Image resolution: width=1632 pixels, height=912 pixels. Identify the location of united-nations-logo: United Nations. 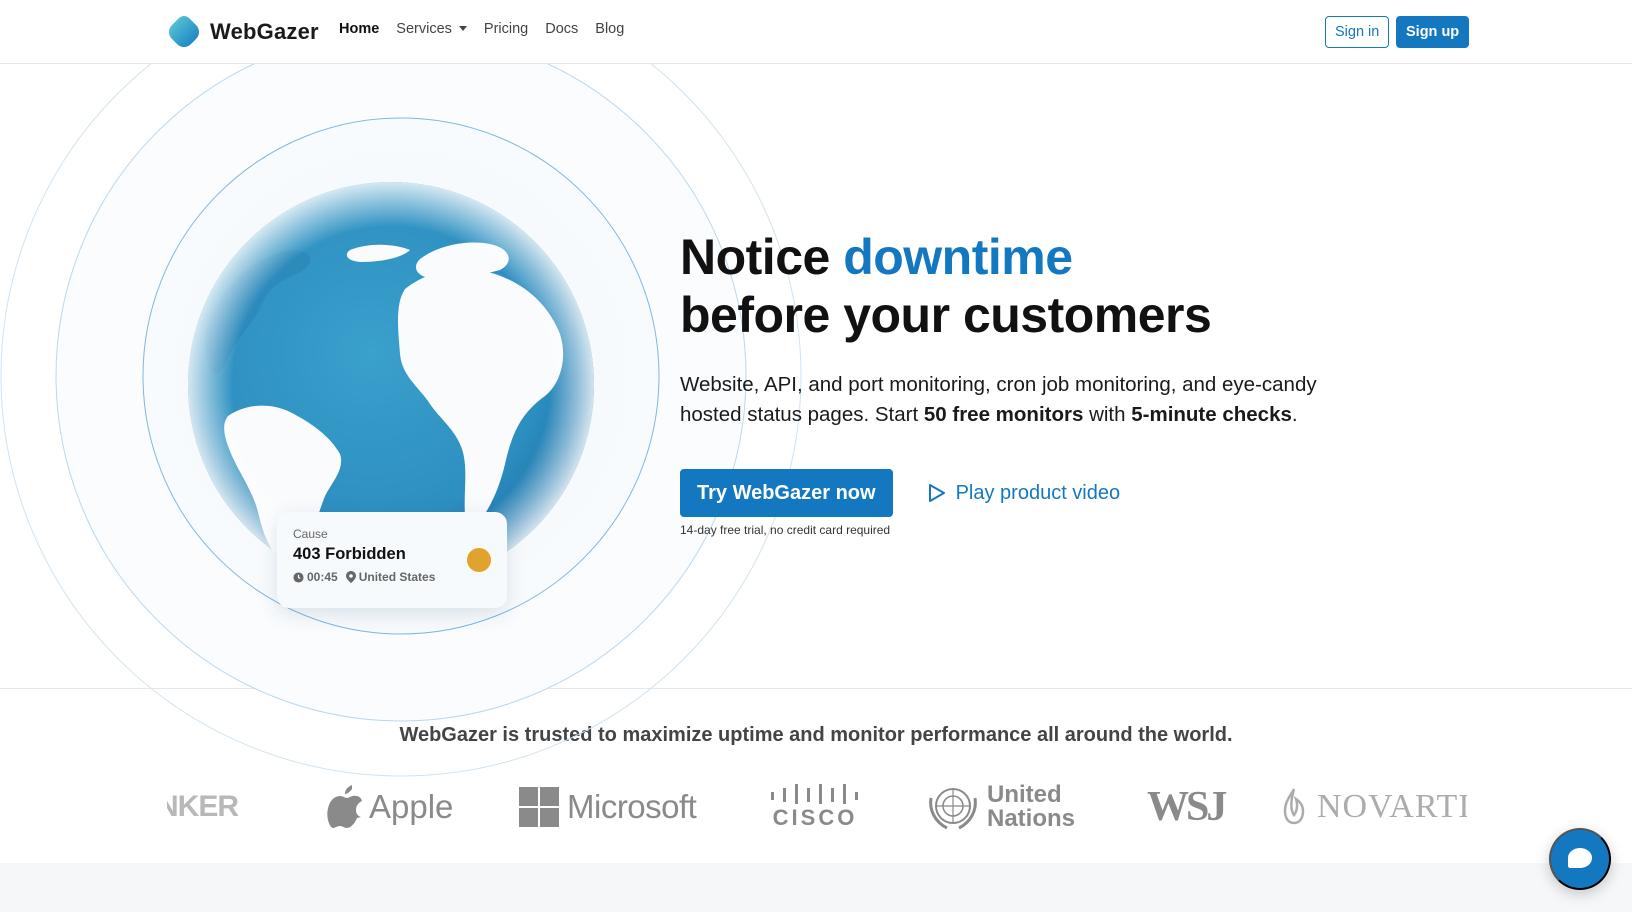
(1000, 807).